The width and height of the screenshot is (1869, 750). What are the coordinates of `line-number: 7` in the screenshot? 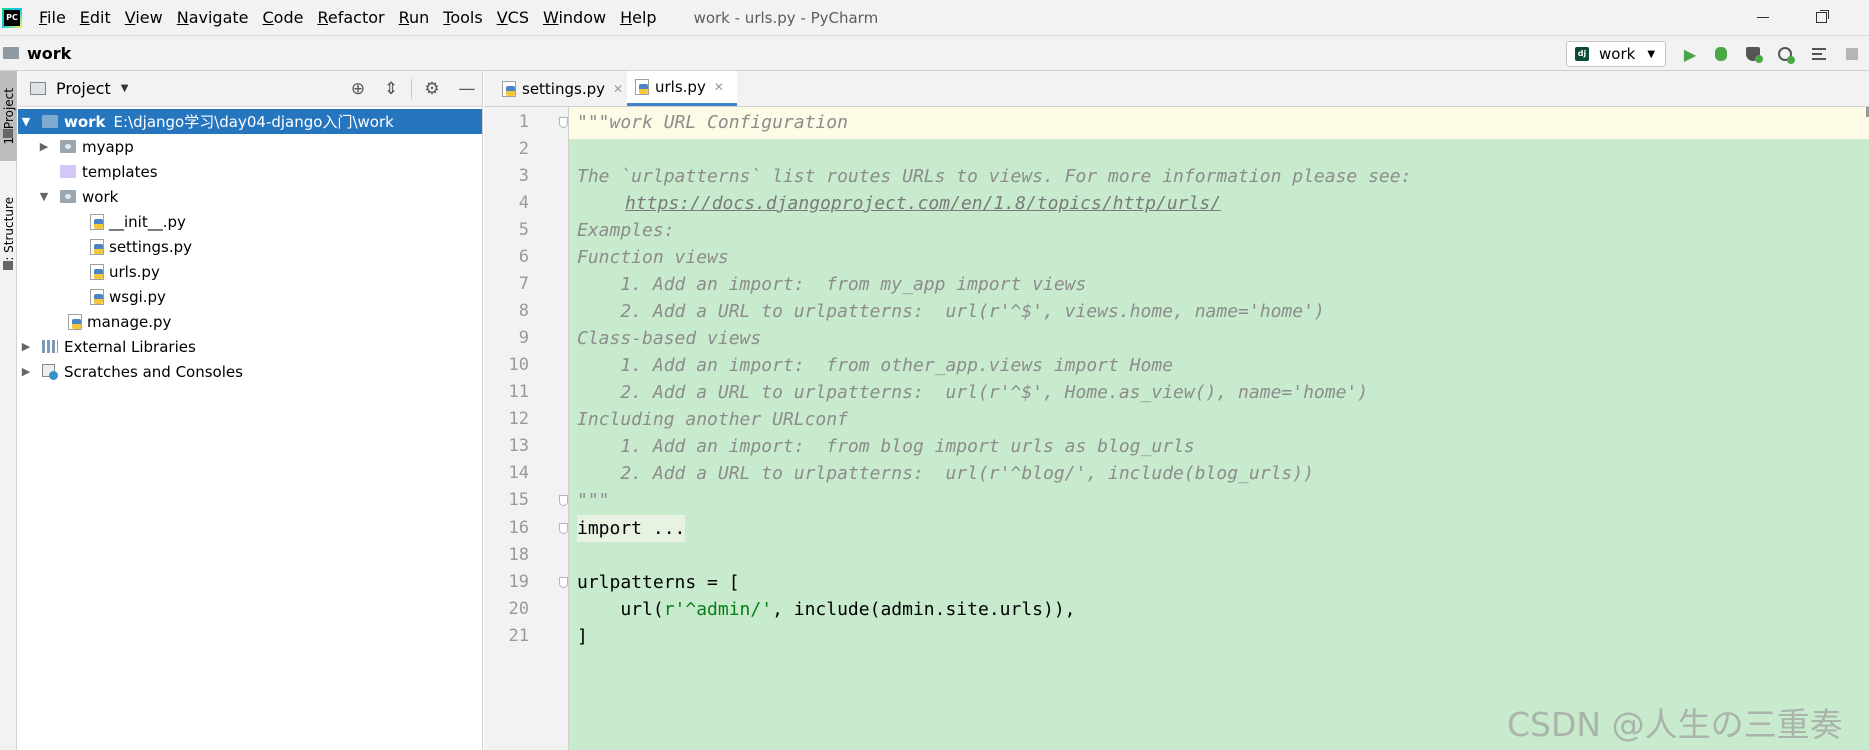 It's located at (523, 284).